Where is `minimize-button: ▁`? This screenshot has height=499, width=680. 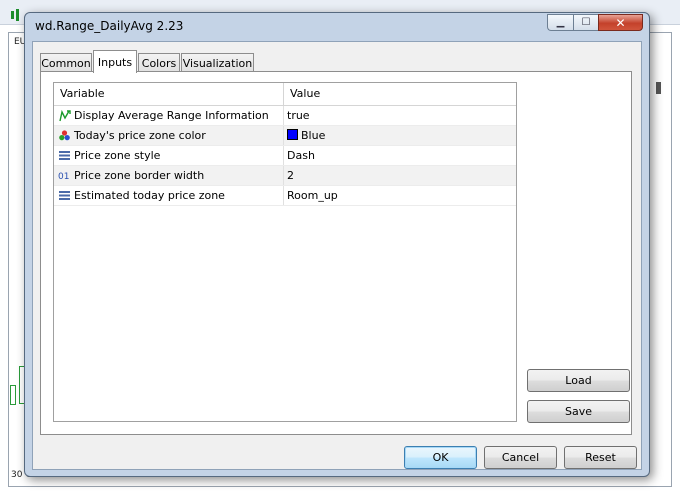 minimize-button: ▁ is located at coordinates (560, 22).